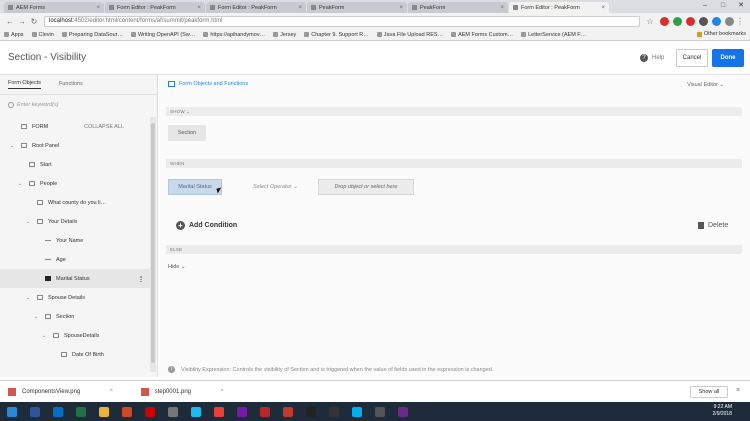 The width and height of the screenshot is (750, 421). What do you see at coordinates (206, 225) in the screenshot?
I see `add-condition-button: + Add Condition` at bounding box center [206, 225].